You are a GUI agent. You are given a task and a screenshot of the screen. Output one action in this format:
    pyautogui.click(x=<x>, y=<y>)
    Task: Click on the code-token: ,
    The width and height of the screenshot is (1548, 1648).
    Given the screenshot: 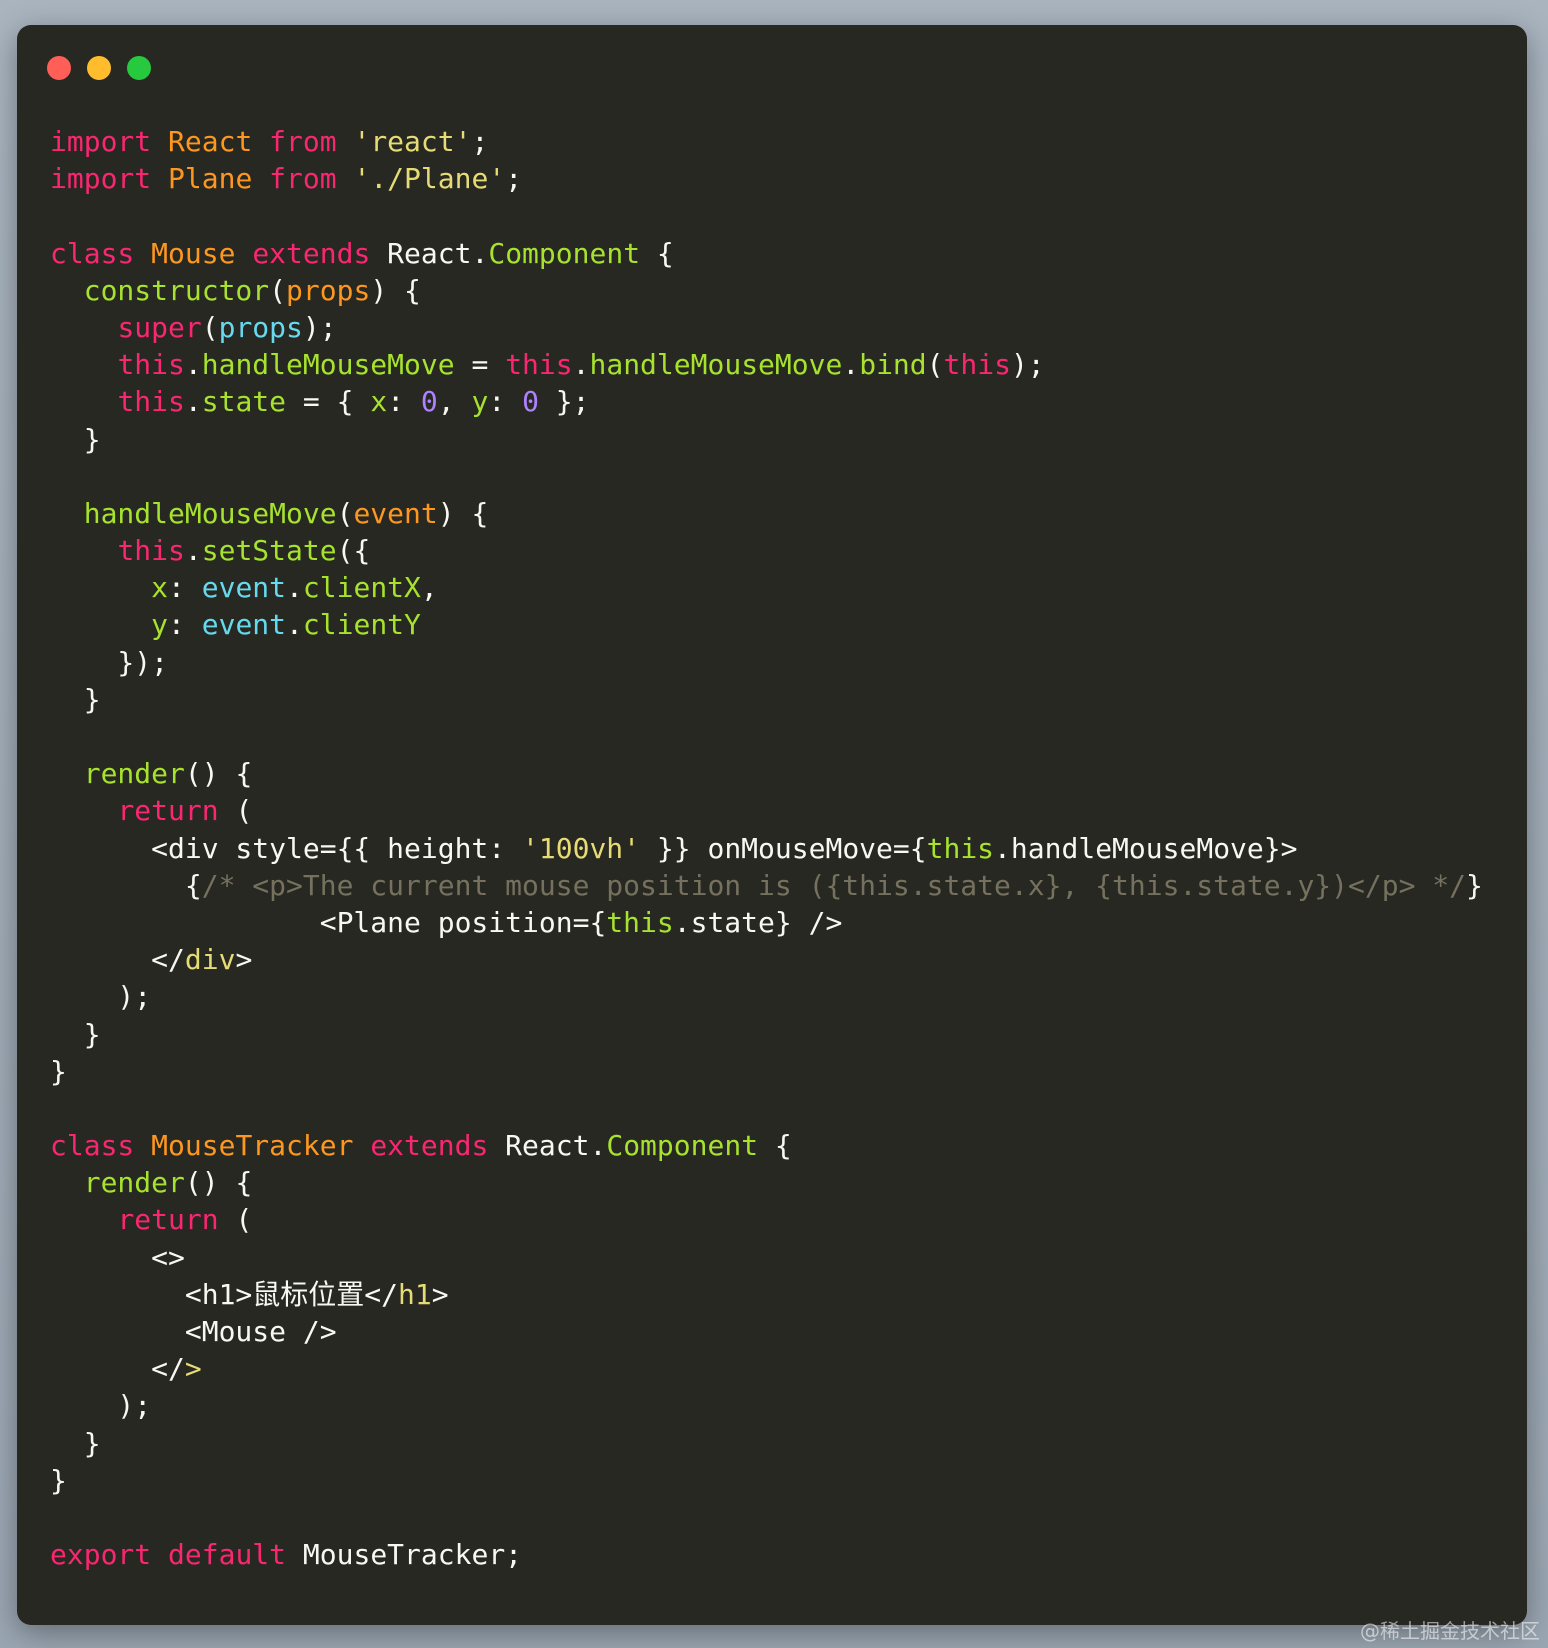 What is the action you would take?
    pyautogui.click(x=429, y=588)
    